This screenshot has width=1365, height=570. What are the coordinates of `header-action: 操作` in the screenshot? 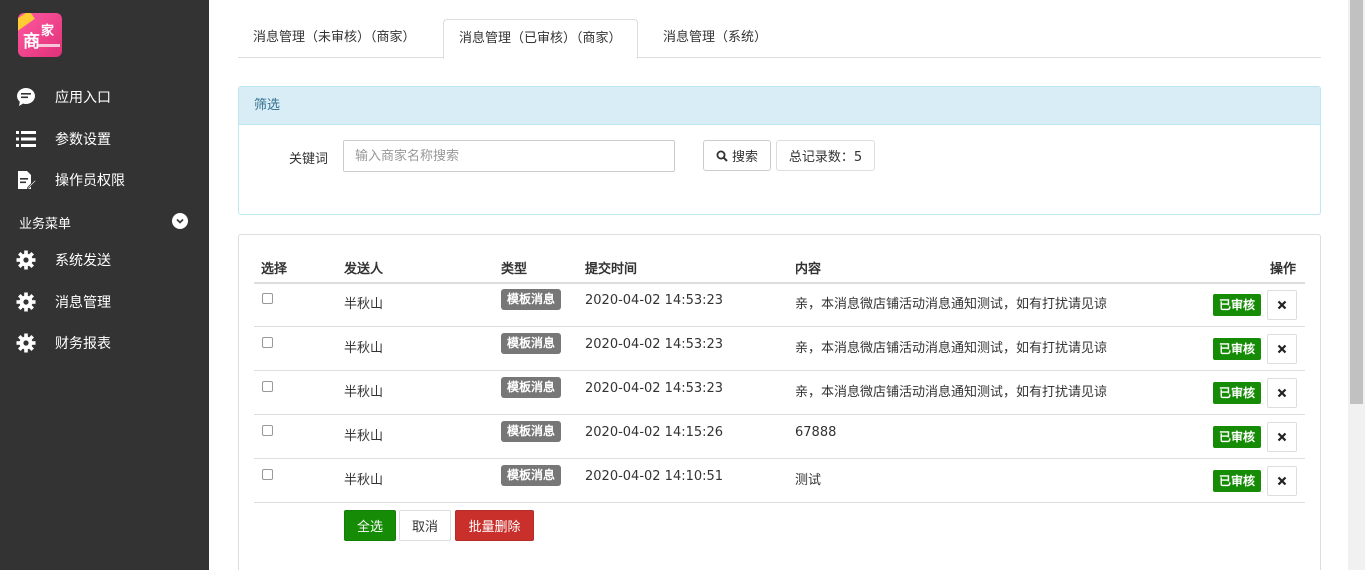 It's located at (1283, 269).